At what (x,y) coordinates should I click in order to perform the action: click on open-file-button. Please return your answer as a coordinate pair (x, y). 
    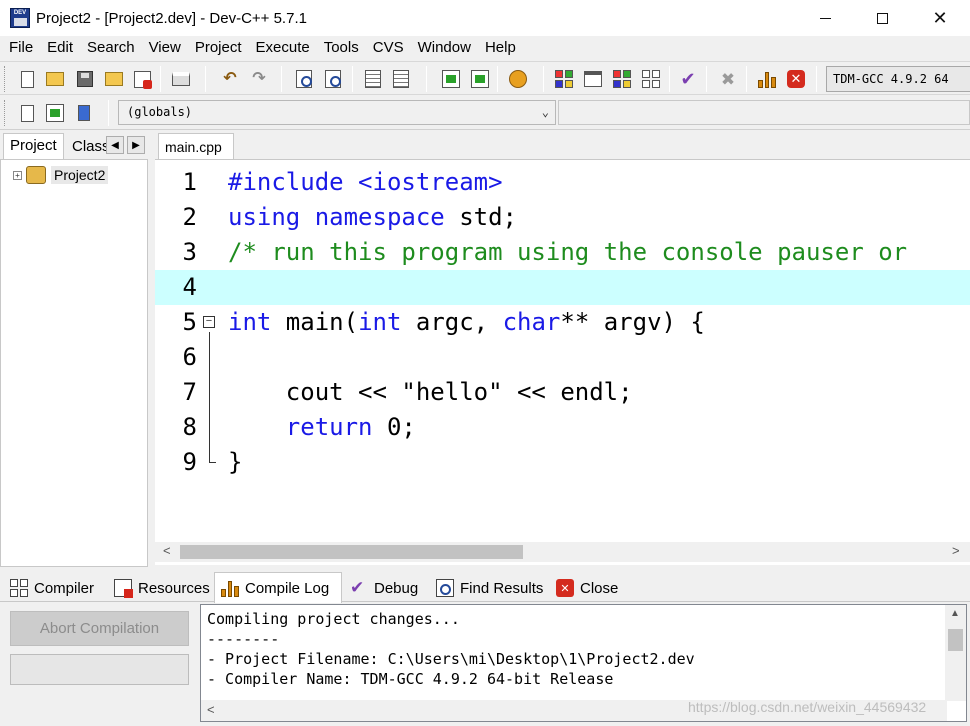
    Looking at the image, I should click on (55, 79).